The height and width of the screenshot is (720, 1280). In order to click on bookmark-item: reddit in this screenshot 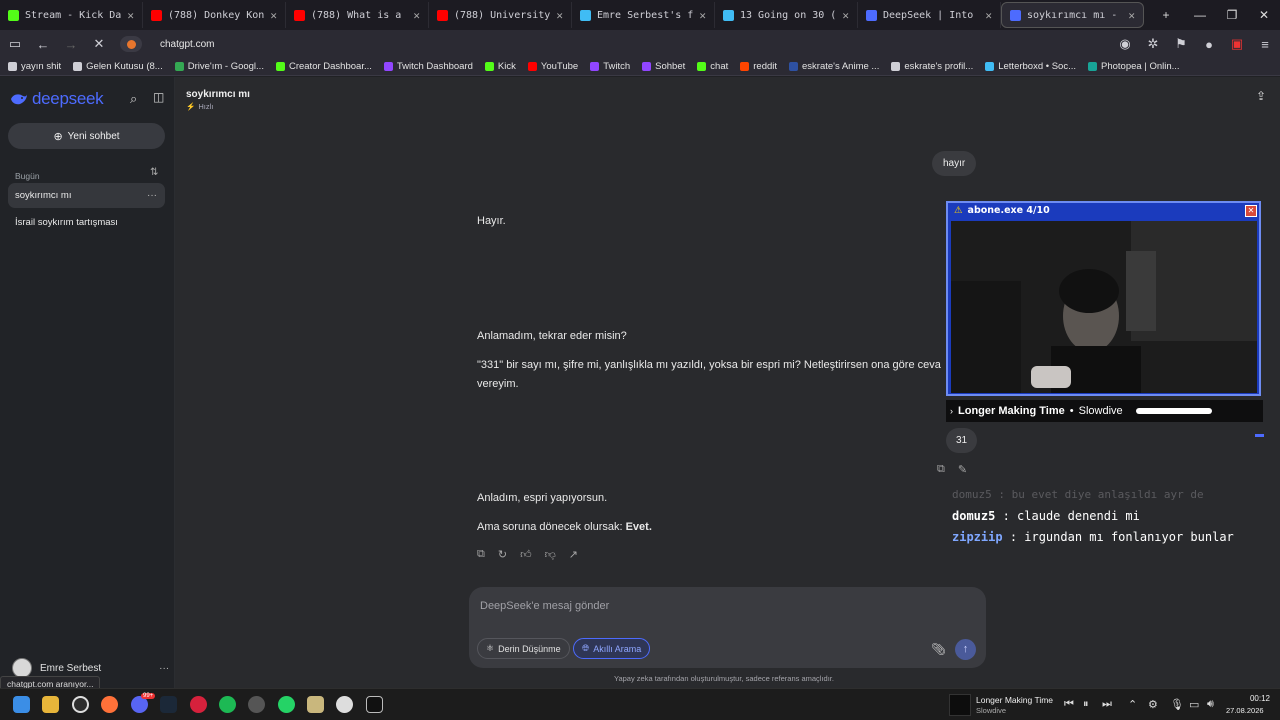, I will do `click(758, 66)`.